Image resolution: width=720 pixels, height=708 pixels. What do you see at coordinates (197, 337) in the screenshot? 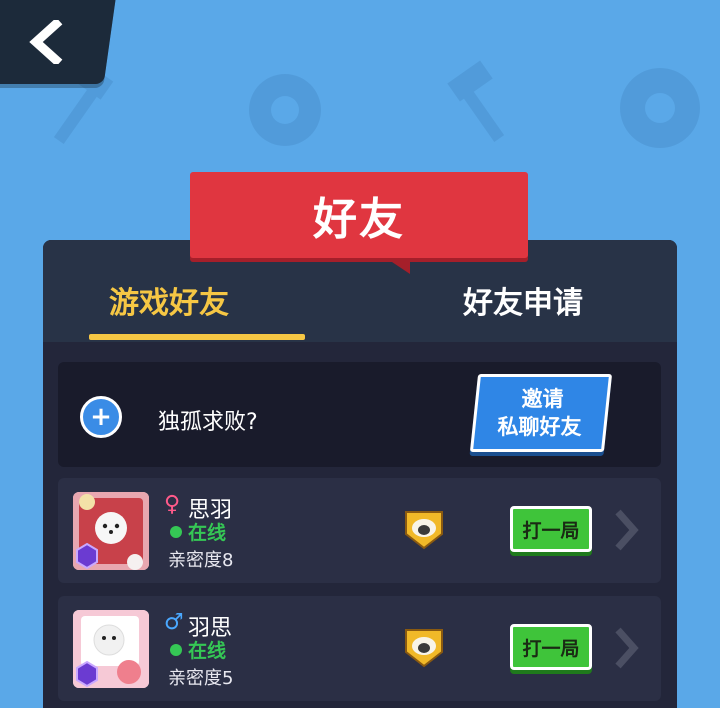
I see `active-tab-indicator` at bounding box center [197, 337].